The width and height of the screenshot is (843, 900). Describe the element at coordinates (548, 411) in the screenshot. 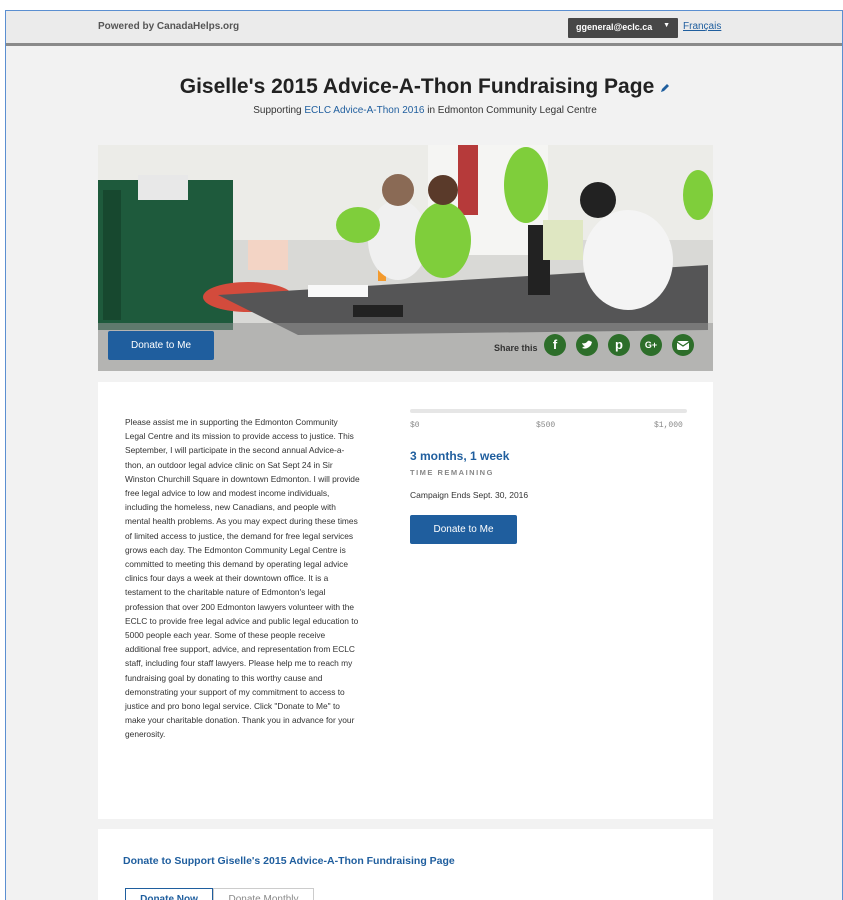

I see `goal-progress-bar` at that location.